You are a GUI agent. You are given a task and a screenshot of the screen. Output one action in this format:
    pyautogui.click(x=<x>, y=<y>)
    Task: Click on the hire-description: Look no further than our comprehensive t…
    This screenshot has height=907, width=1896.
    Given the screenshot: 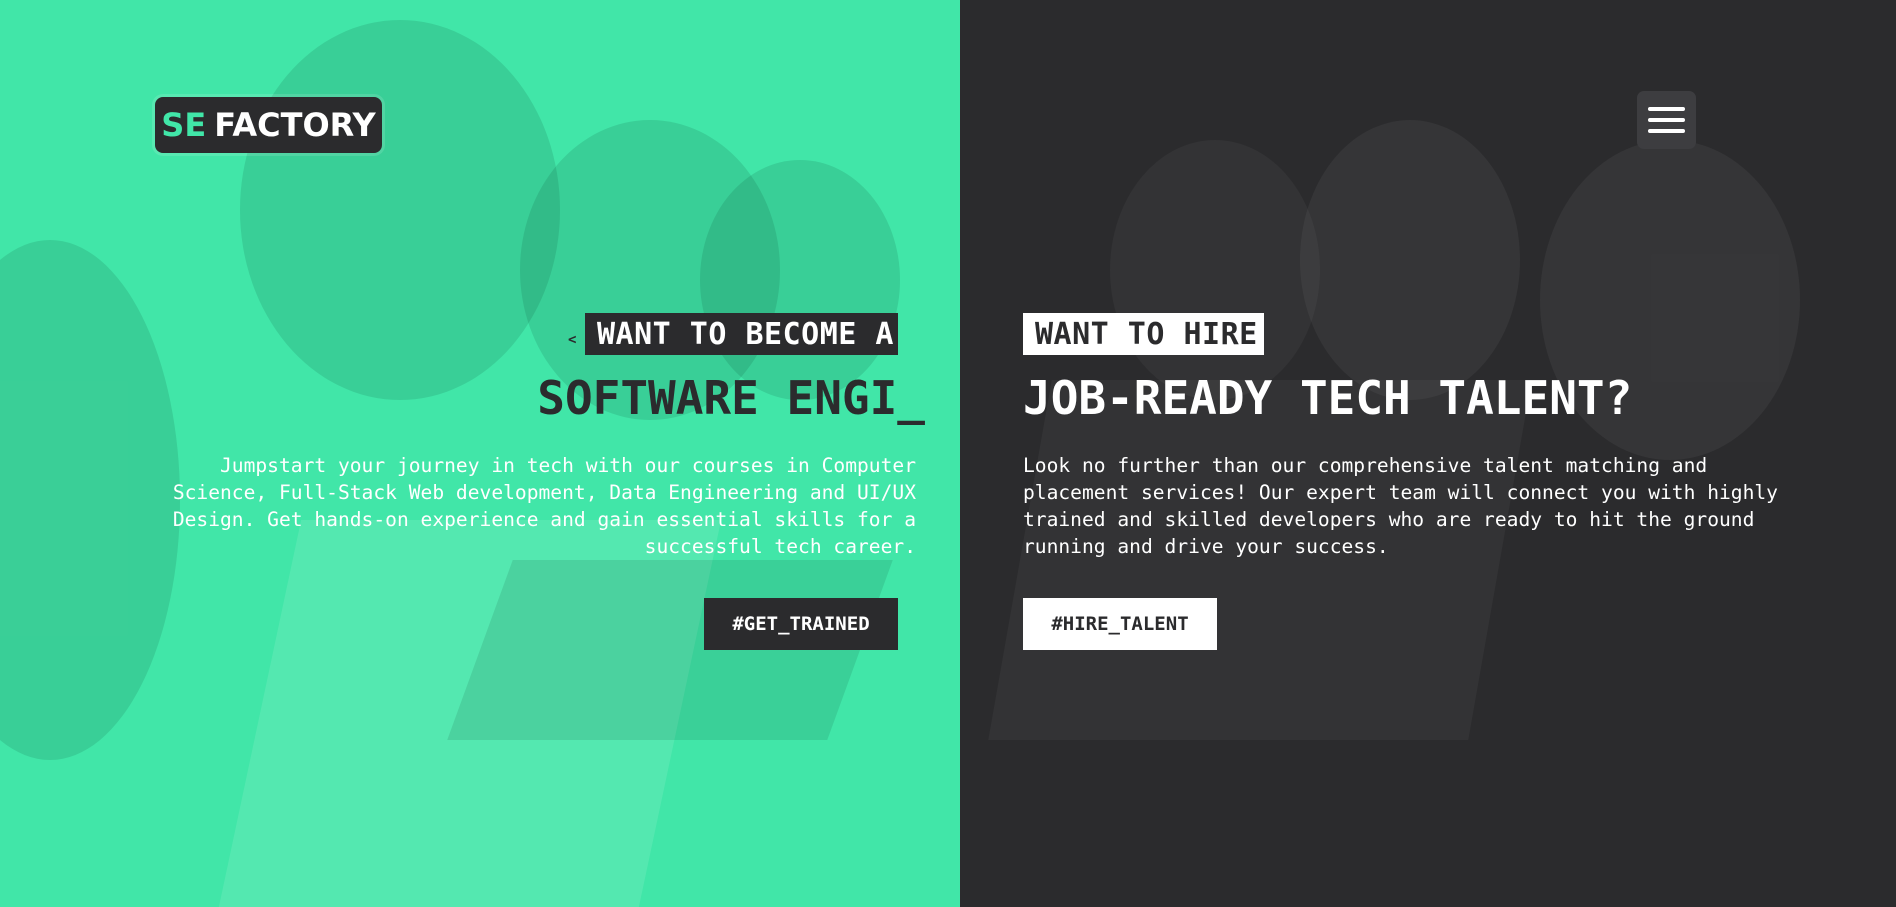 What is the action you would take?
    pyautogui.click(x=1400, y=506)
    